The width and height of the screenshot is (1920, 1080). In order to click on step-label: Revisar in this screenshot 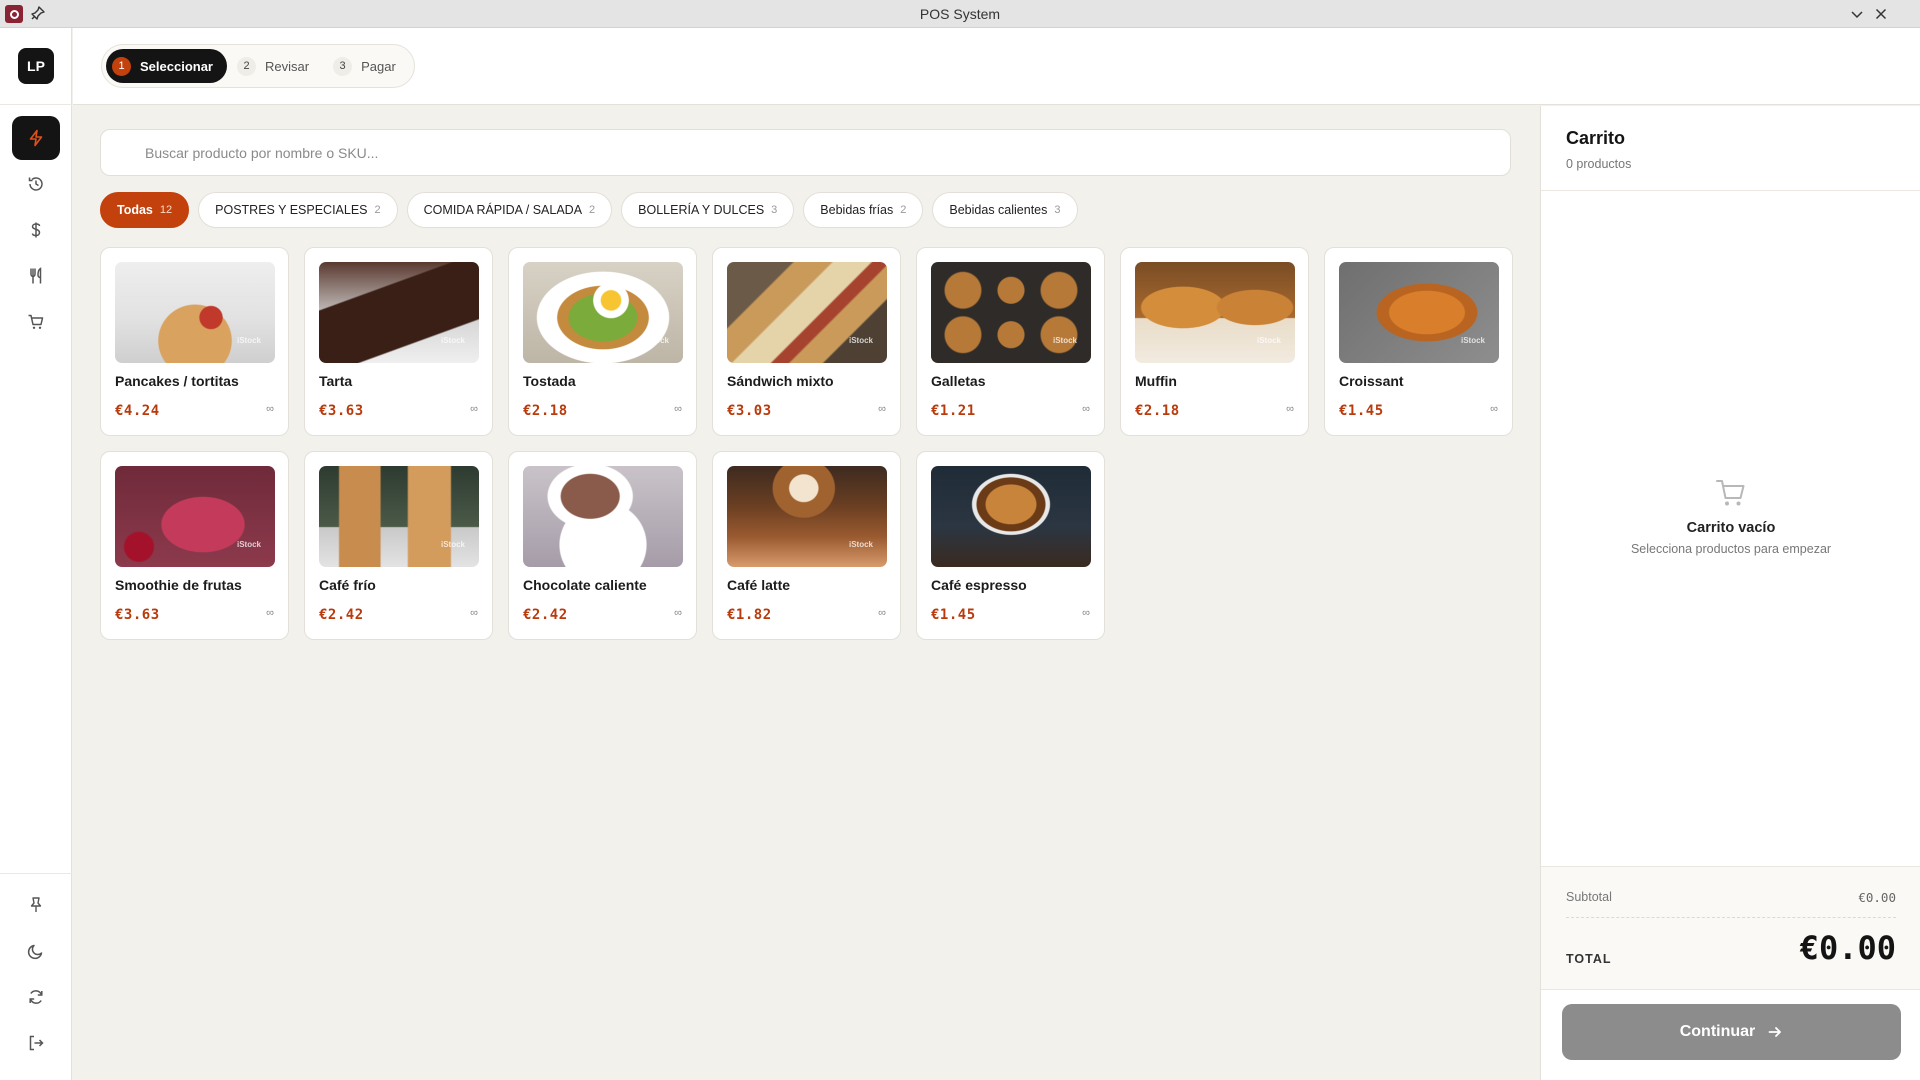, I will do `click(287, 66)`.